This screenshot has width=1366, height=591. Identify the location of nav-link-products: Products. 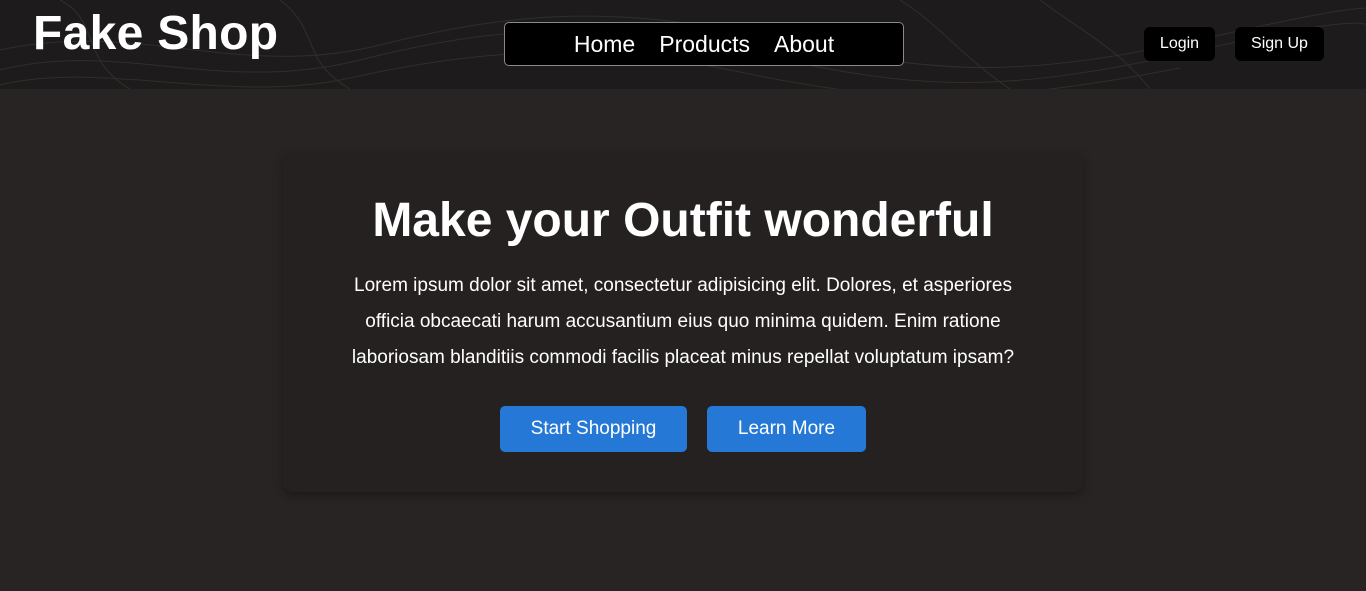
(704, 44).